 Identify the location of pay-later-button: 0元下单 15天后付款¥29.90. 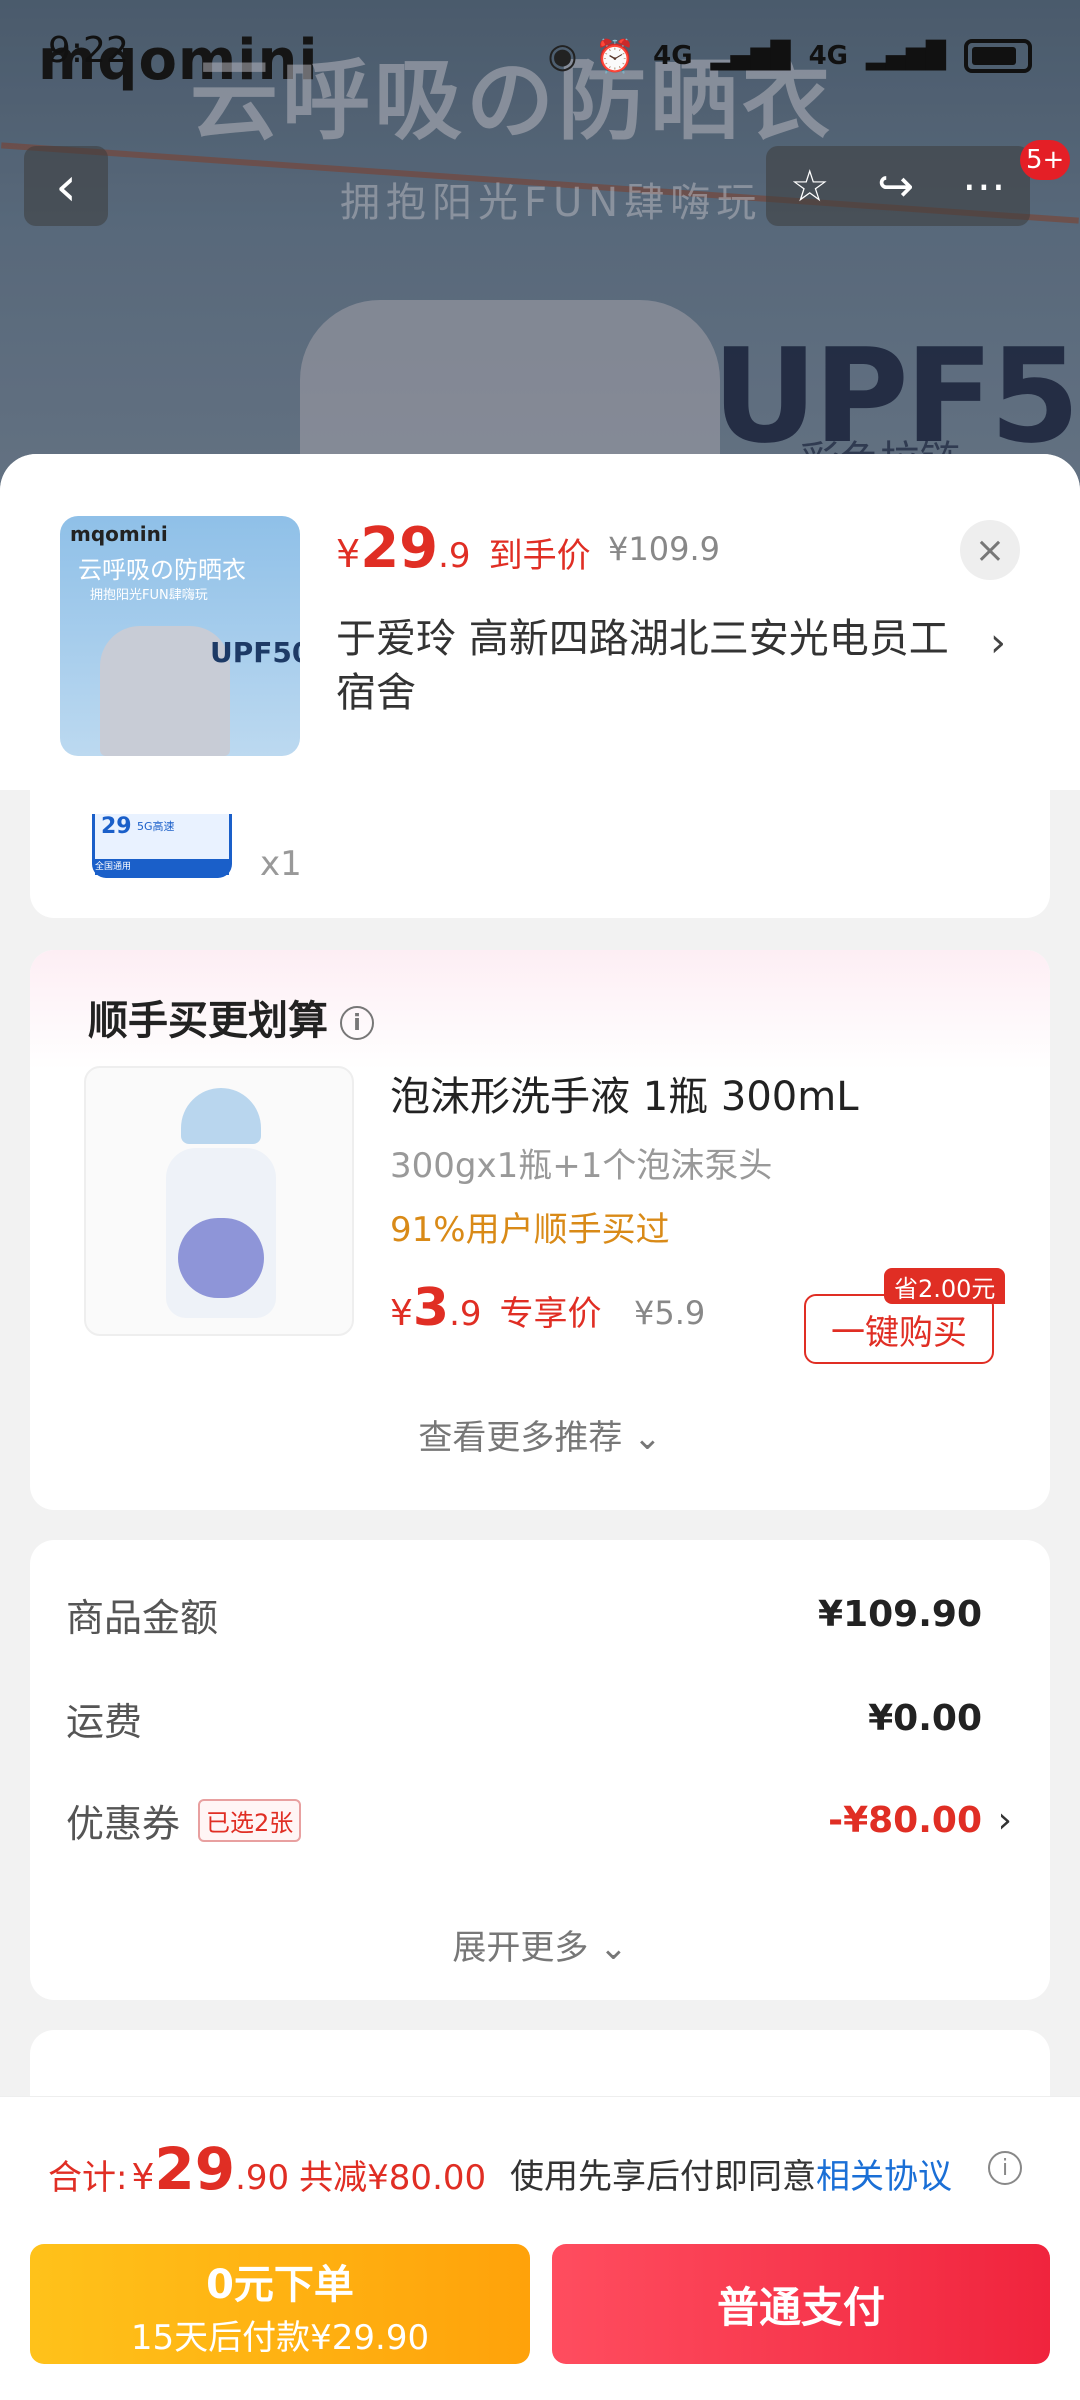
(280, 2304).